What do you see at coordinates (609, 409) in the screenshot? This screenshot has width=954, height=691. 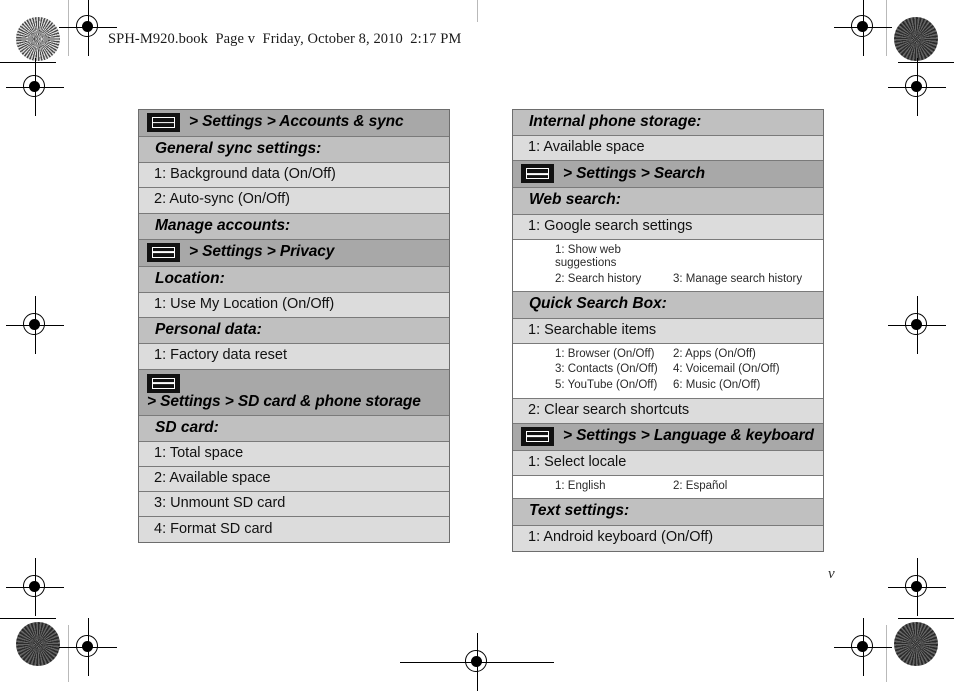 I see `menu-item-label: 2: Clear search shortcuts` at bounding box center [609, 409].